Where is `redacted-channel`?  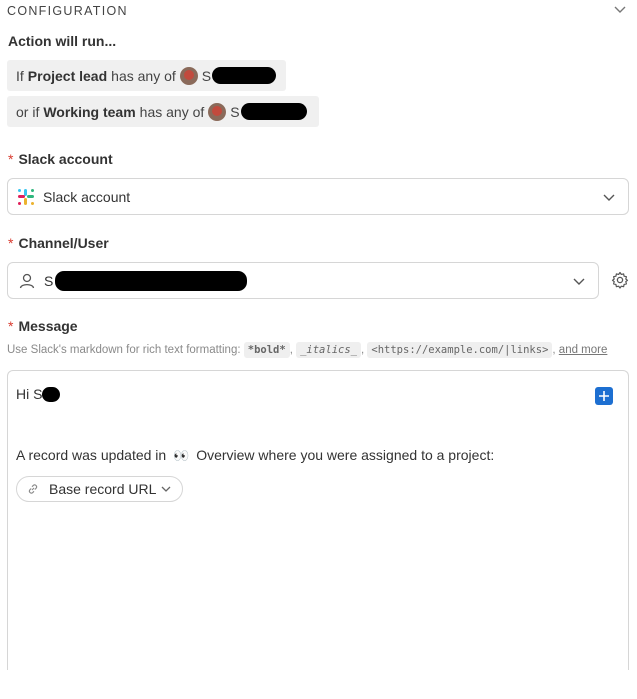 redacted-channel is located at coordinates (151, 280).